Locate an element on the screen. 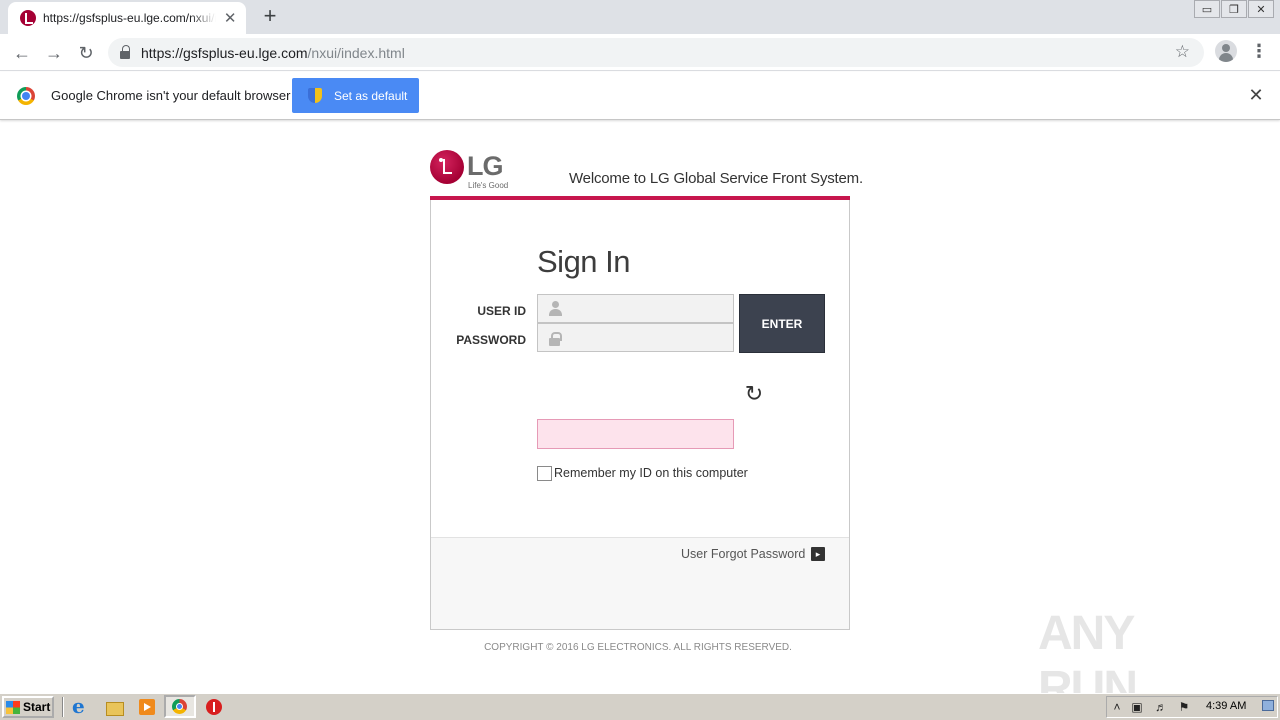 This screenshot has width=1280, height=720. lg-logo-tagline: Life's Good is located at coordinates (488, 185).